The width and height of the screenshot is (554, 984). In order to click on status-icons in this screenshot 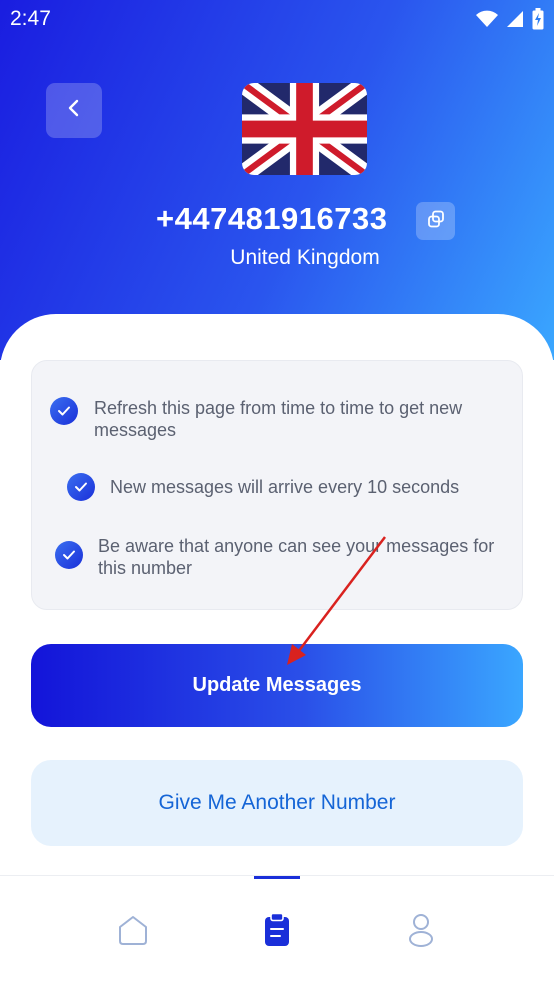, I will do `click(510, 21)`.